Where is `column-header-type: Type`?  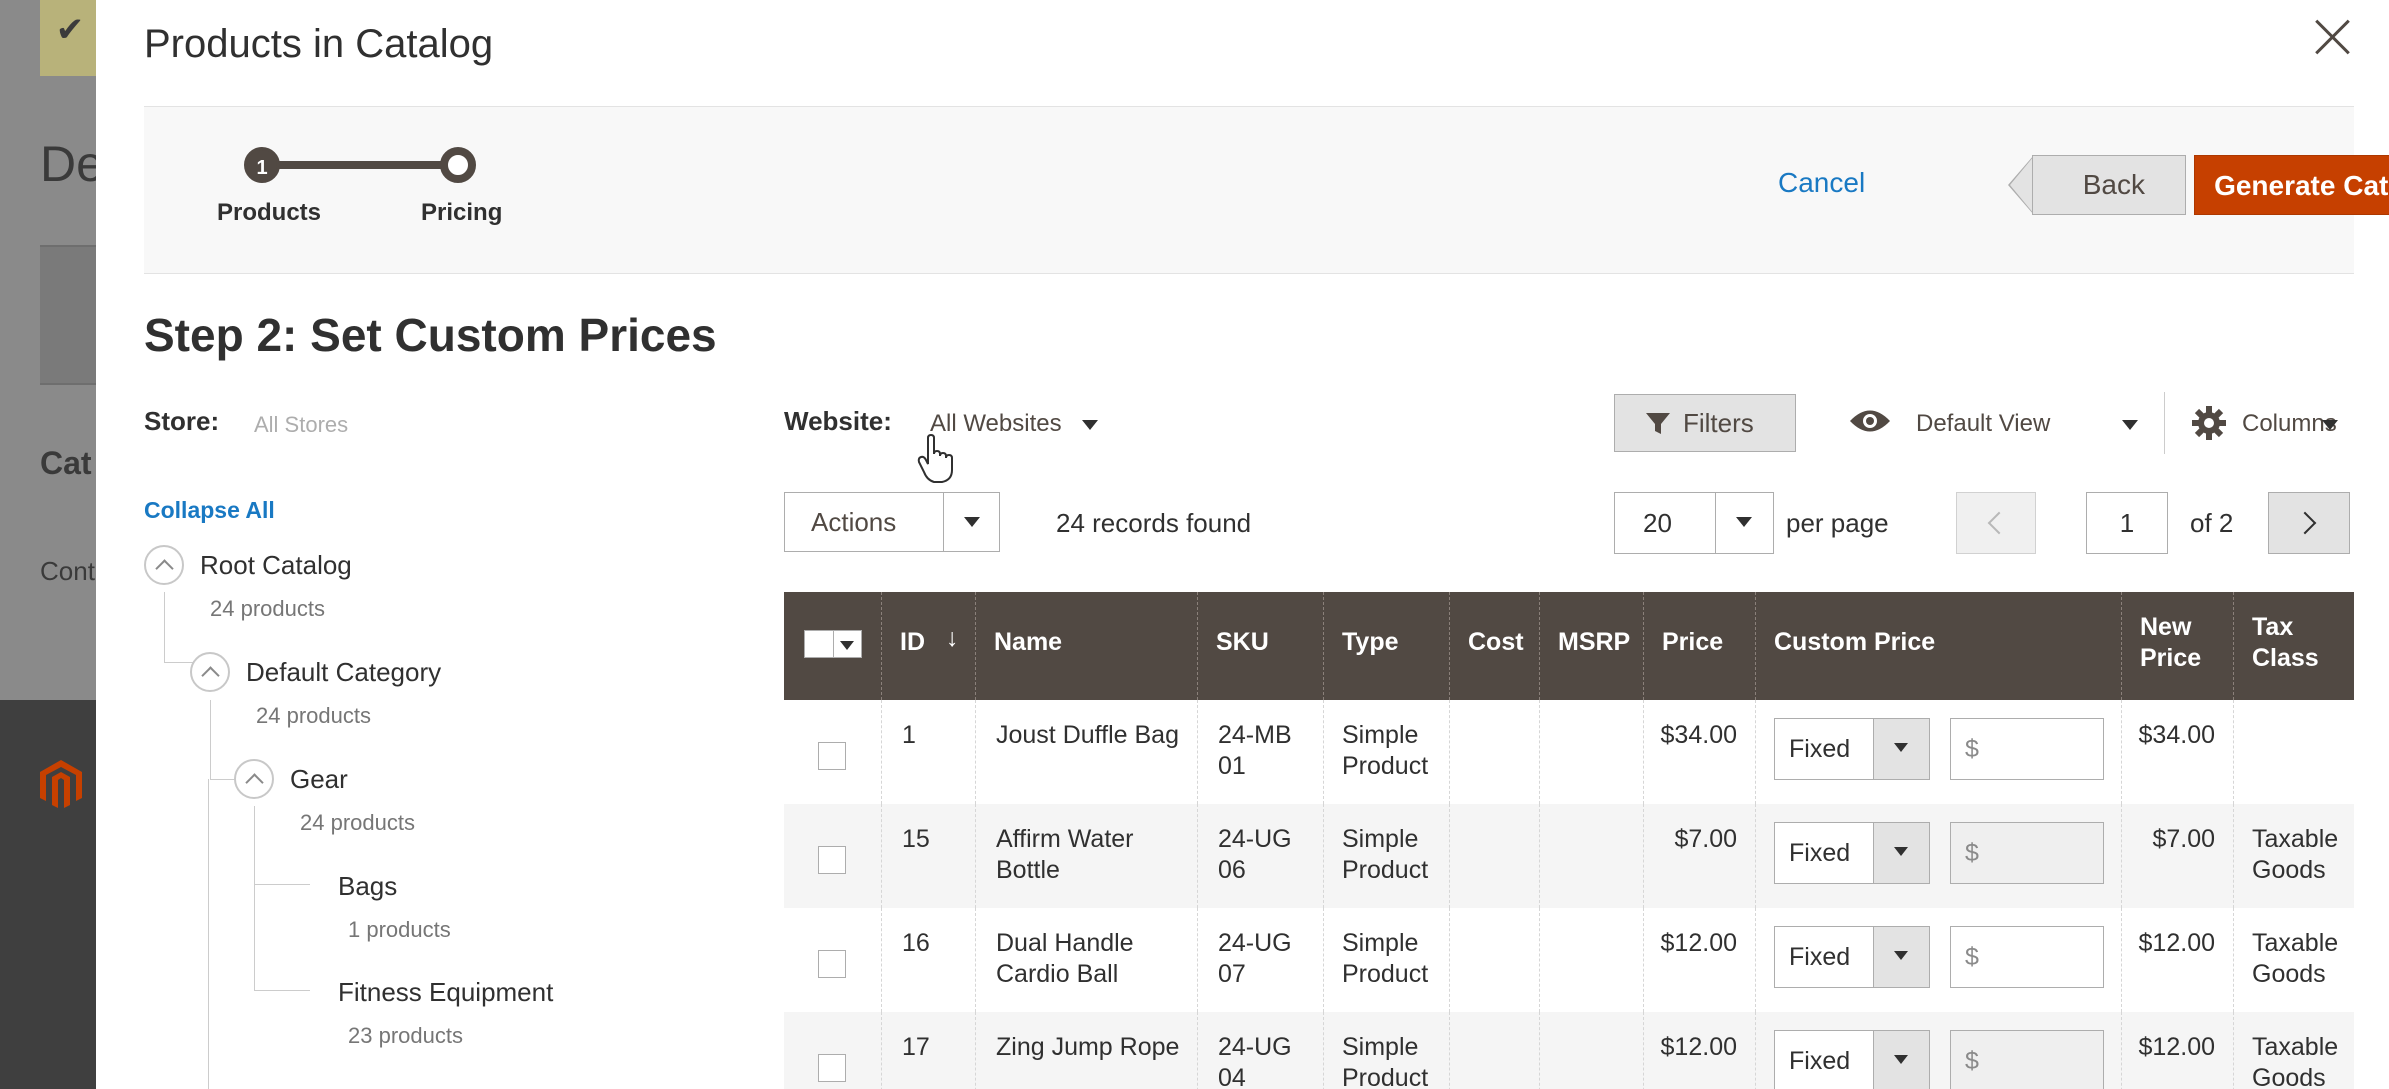
column-header-type: Type is located at coordinates (1387, 646).